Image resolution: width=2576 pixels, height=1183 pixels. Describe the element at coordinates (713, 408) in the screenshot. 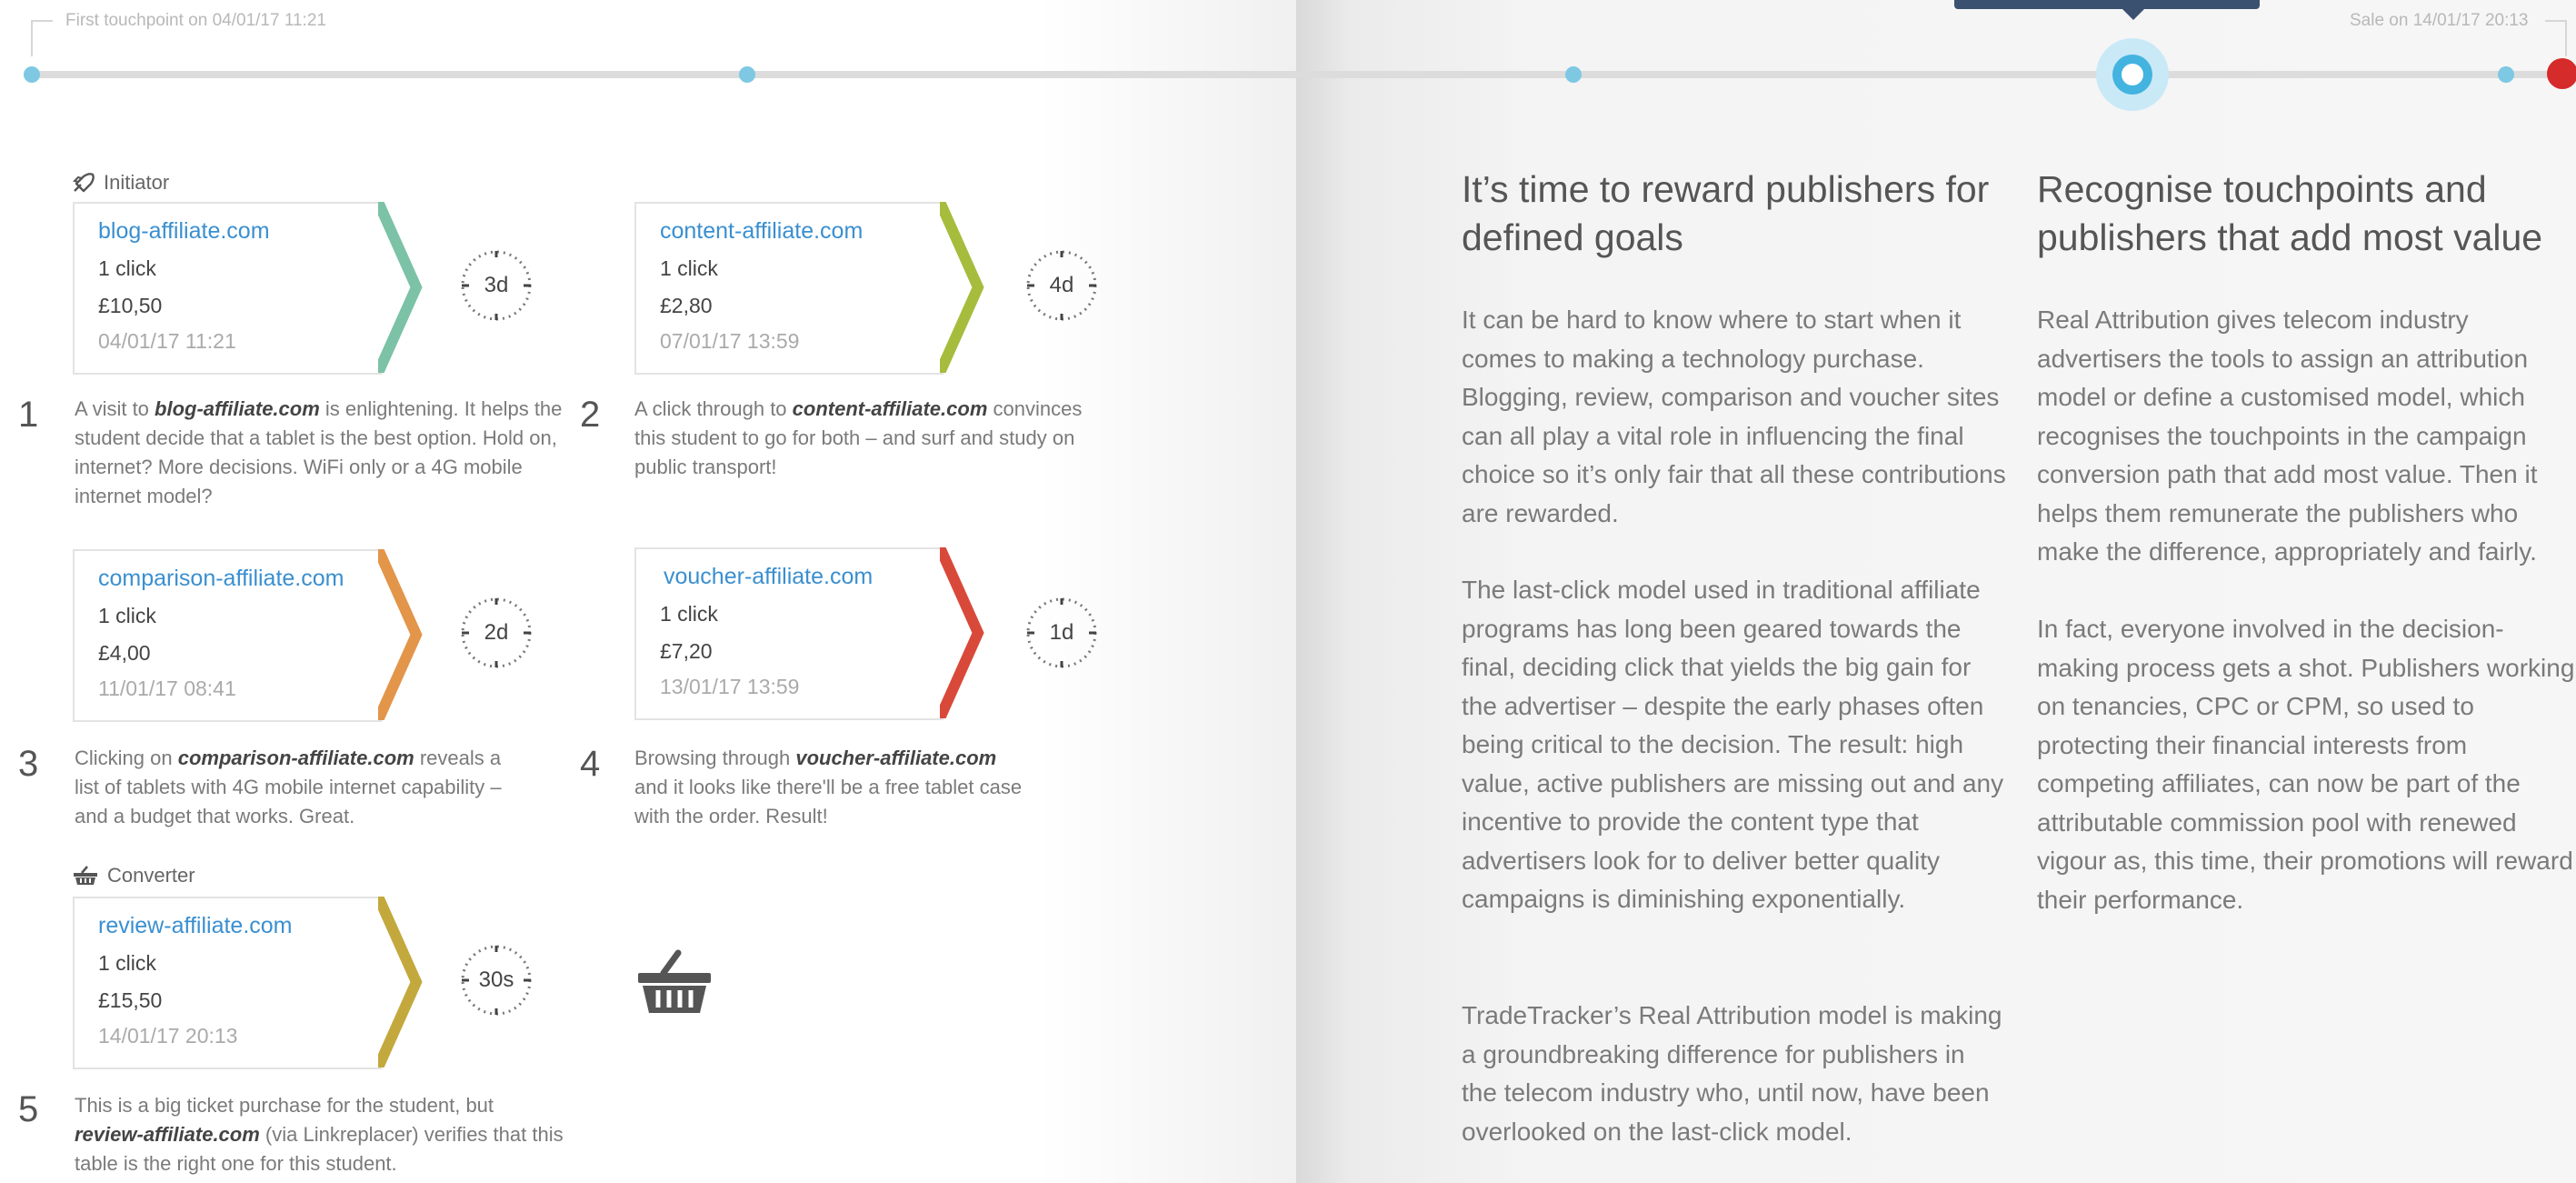

I see `step-text-pre: A click through to` at that location.